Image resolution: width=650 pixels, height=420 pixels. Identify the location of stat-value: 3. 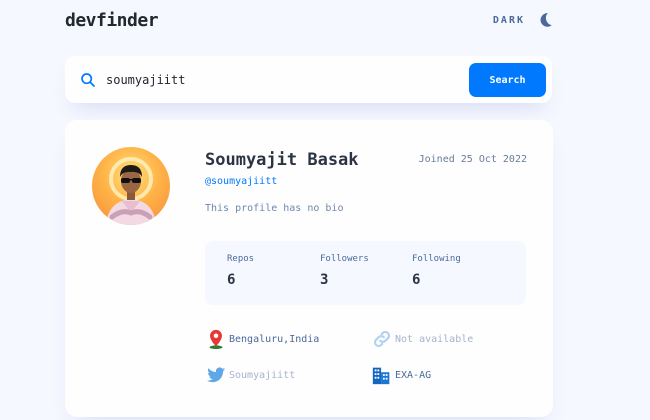
(324, 280).